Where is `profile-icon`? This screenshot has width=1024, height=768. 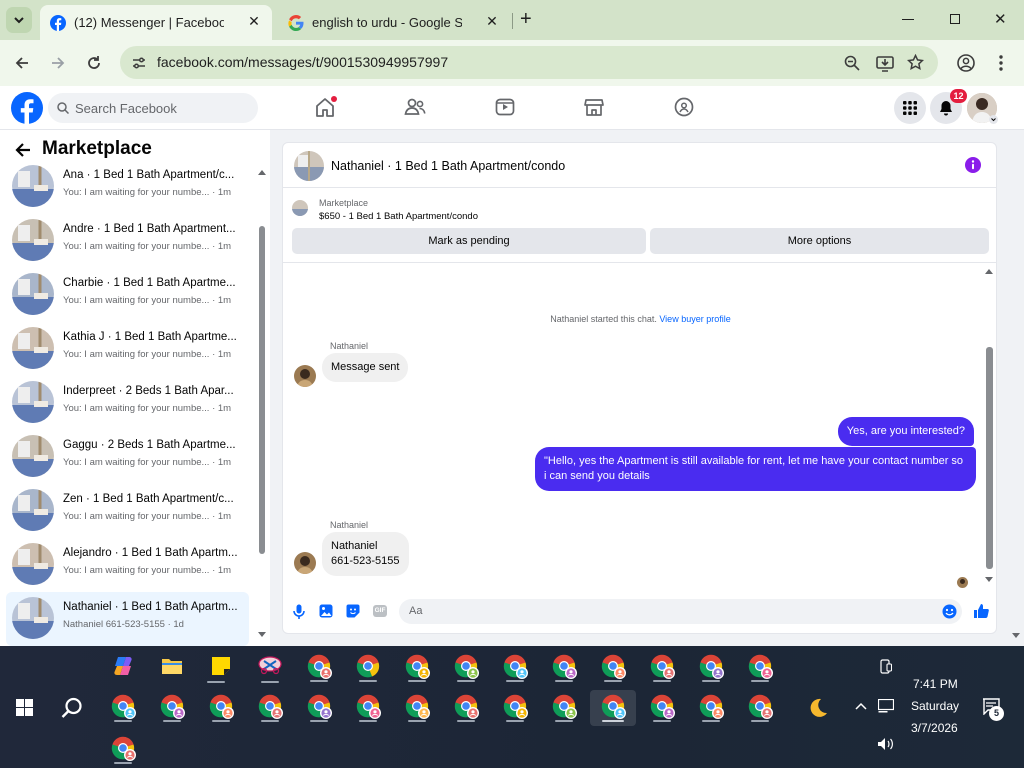 profile-icon is located at coordinates (966, 63).